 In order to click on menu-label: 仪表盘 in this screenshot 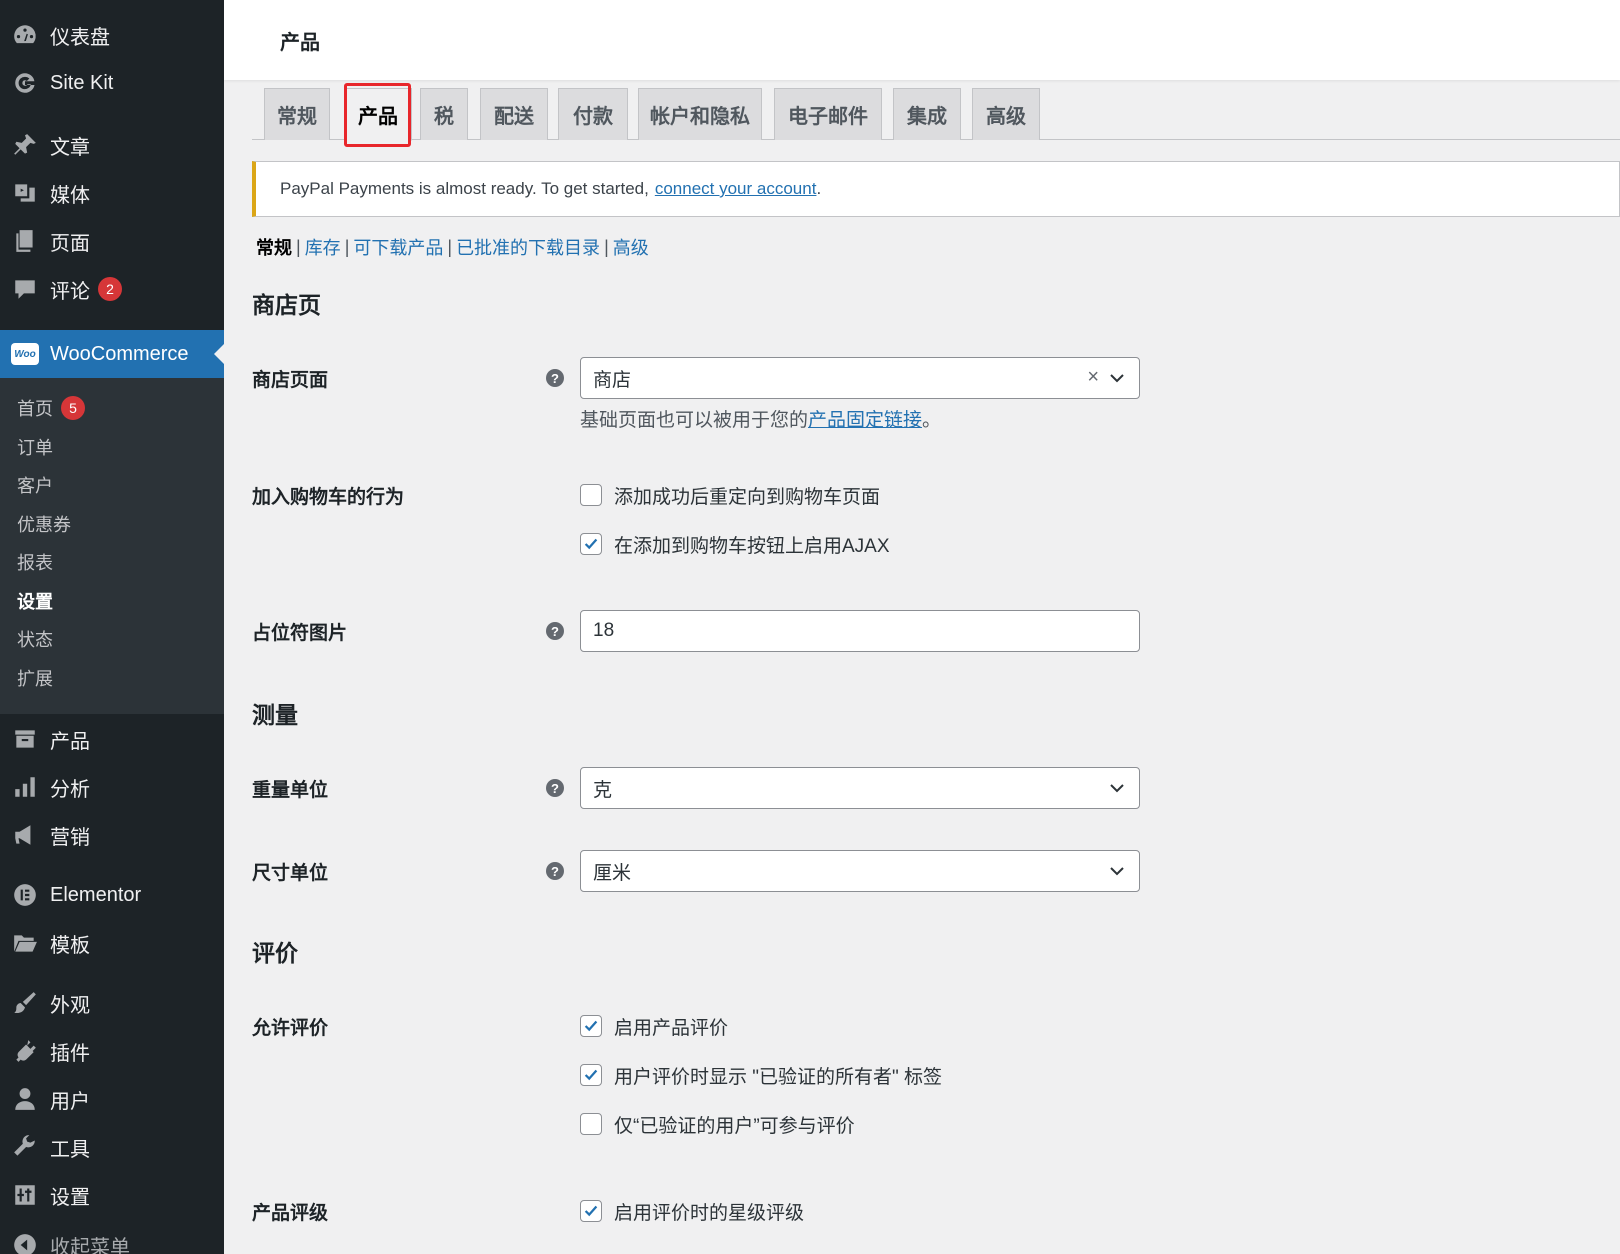, I will do `click(80, 37)`.